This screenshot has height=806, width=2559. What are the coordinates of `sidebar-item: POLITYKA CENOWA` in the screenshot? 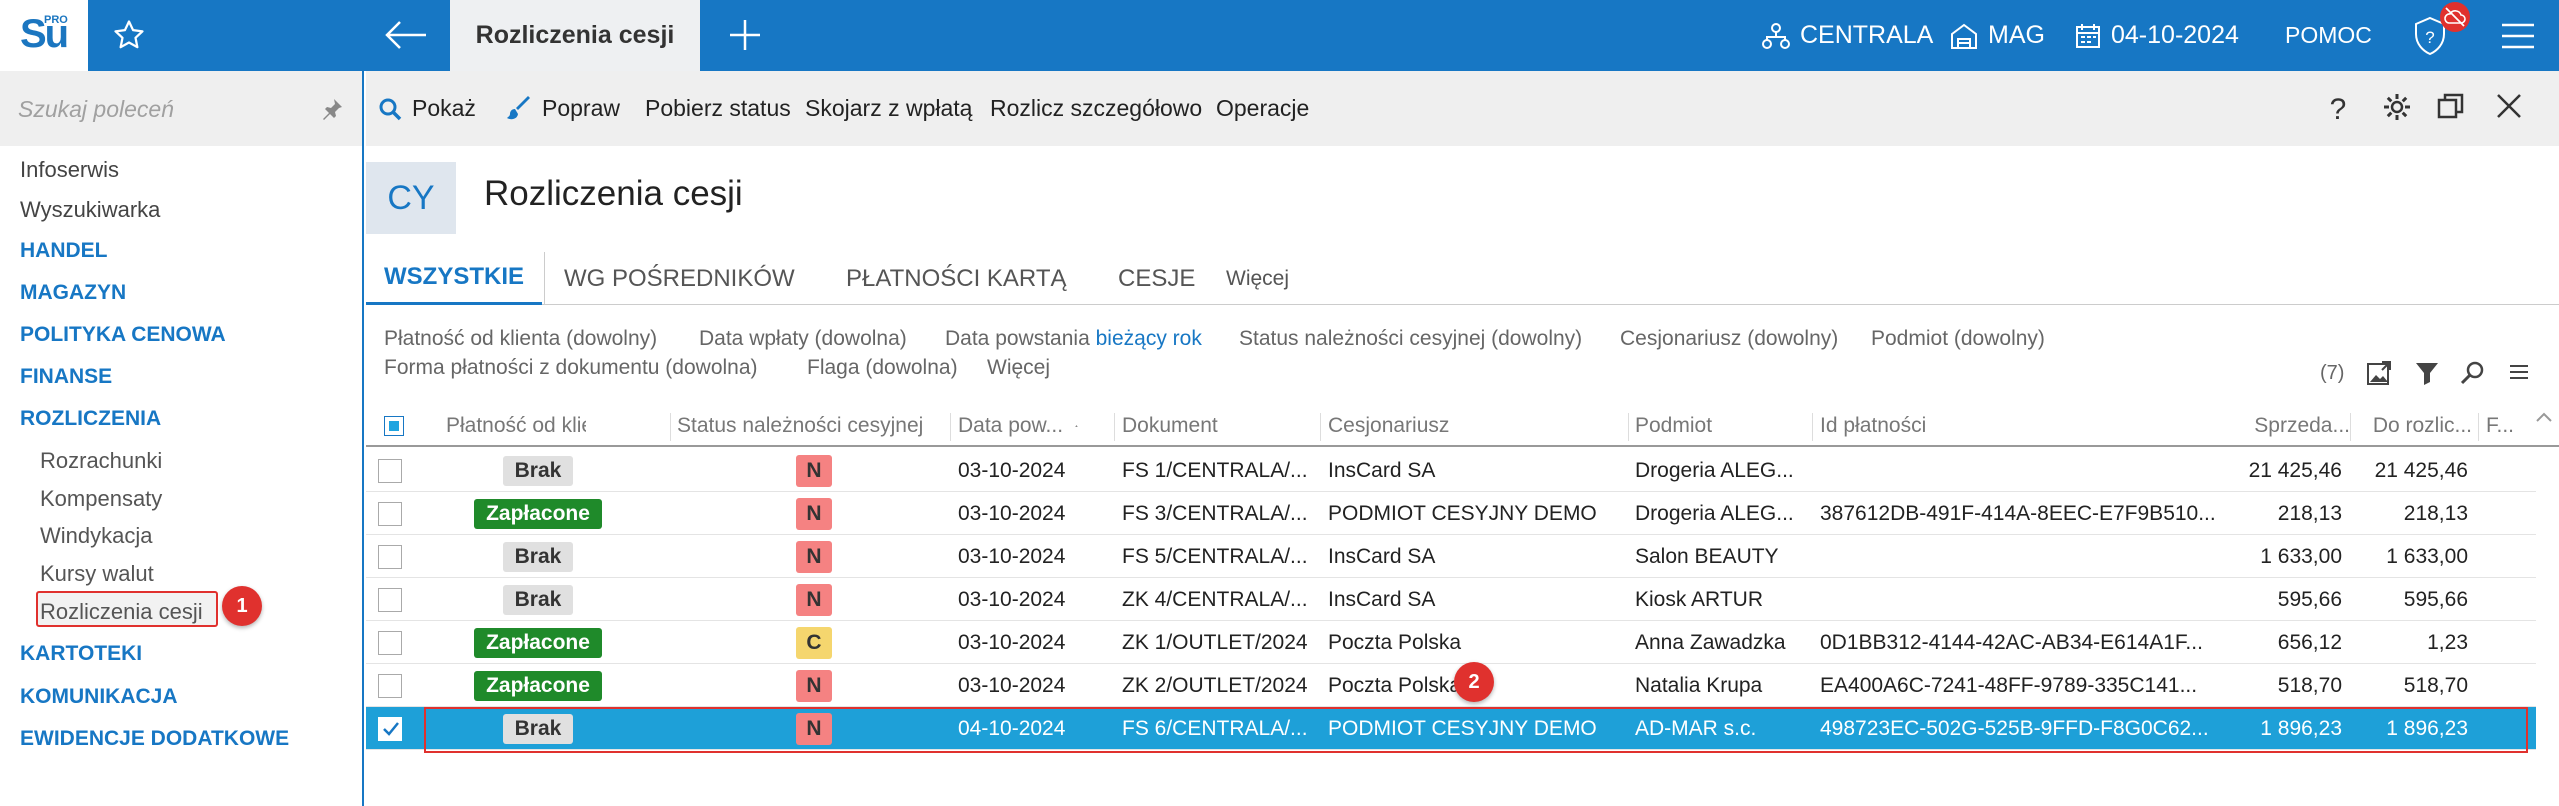 It's located at (123, 335).